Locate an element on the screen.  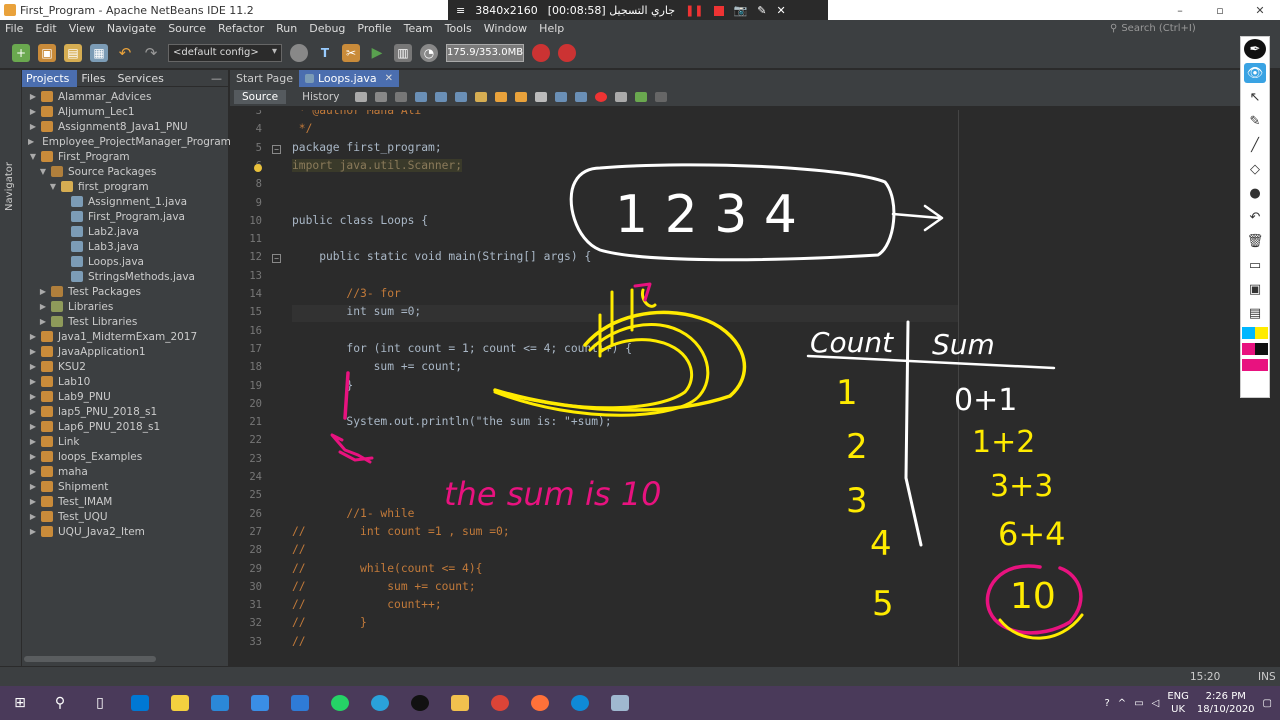
tab-start-page: Start Page is located at coordinates (264, 78).